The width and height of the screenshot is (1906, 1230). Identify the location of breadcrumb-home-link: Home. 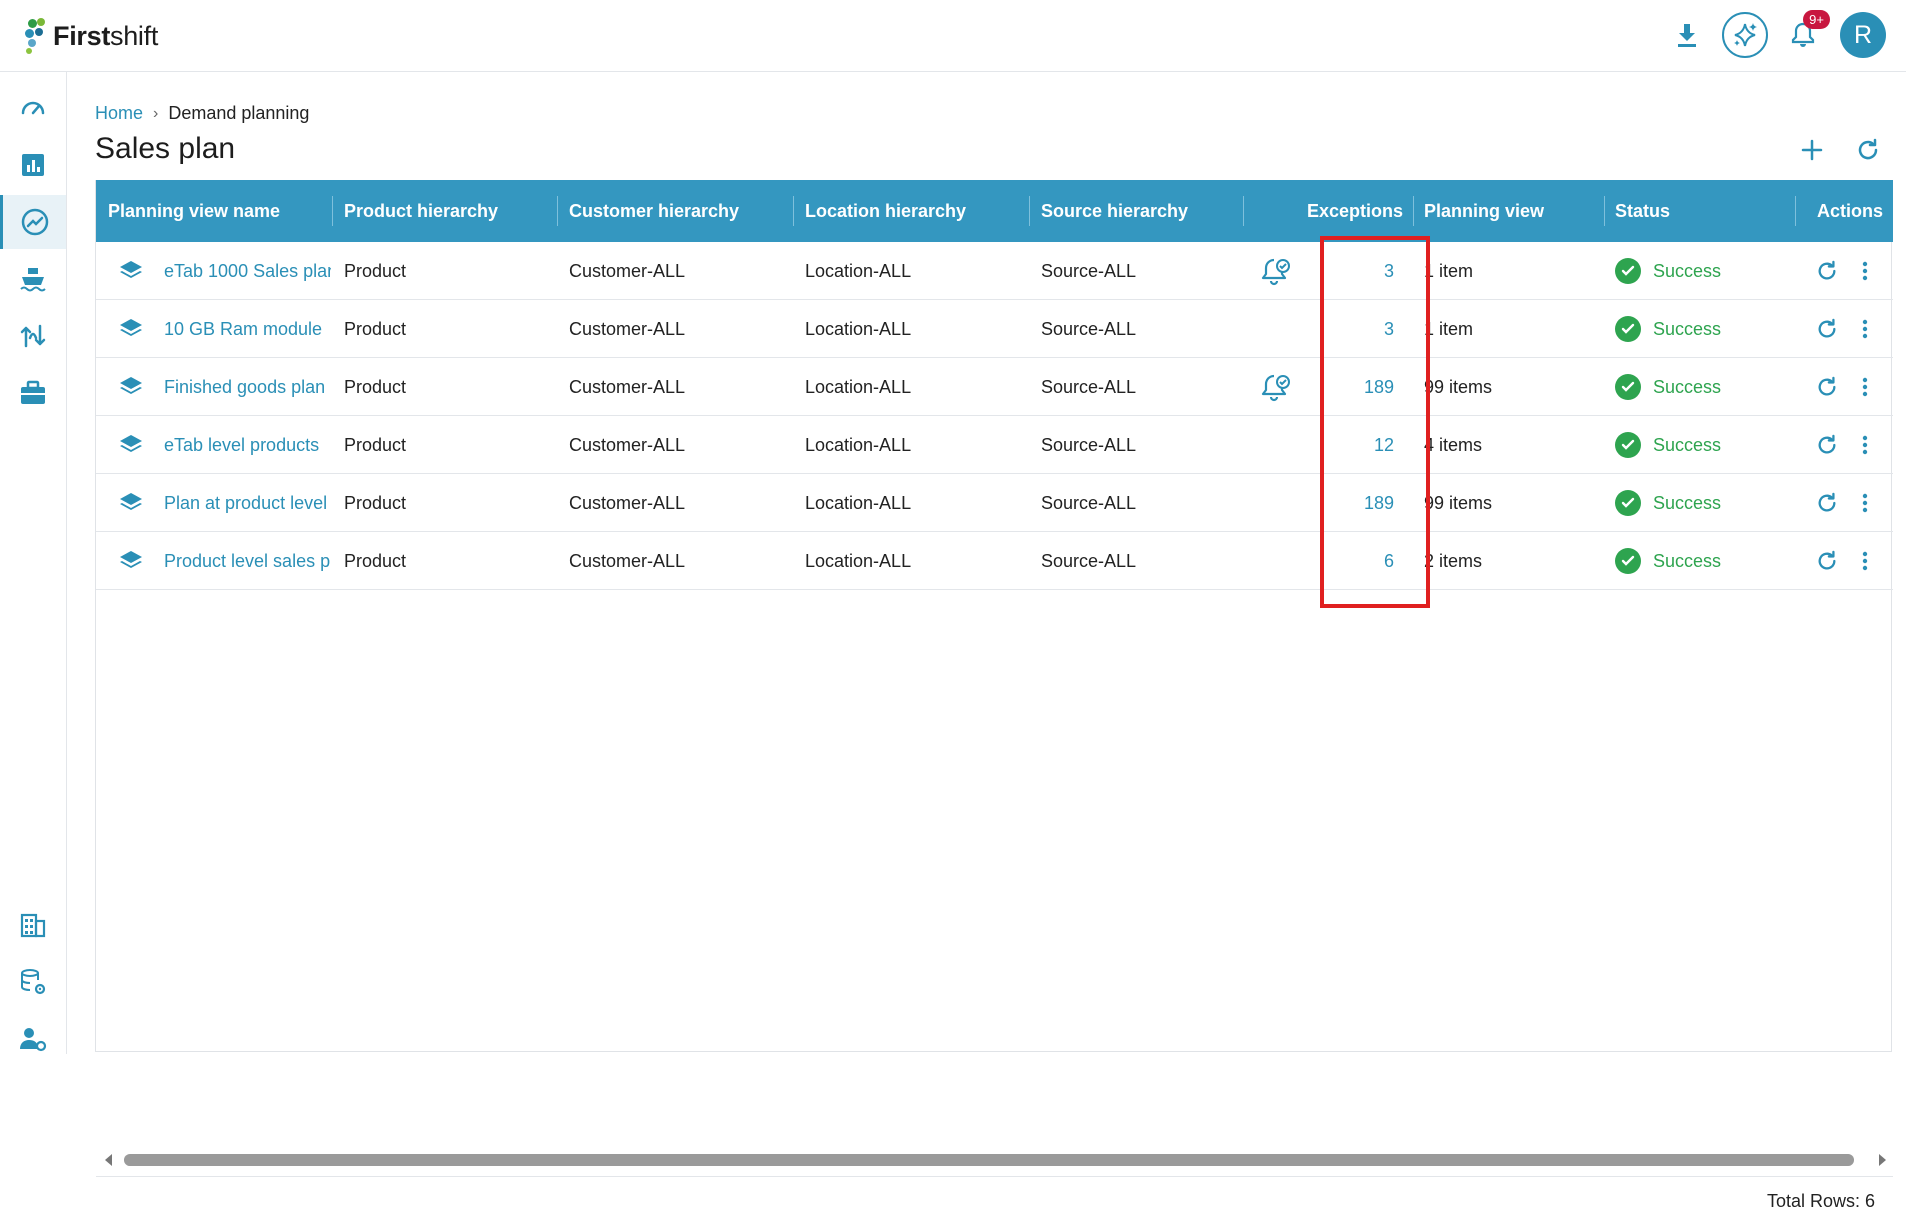
(119, 113).